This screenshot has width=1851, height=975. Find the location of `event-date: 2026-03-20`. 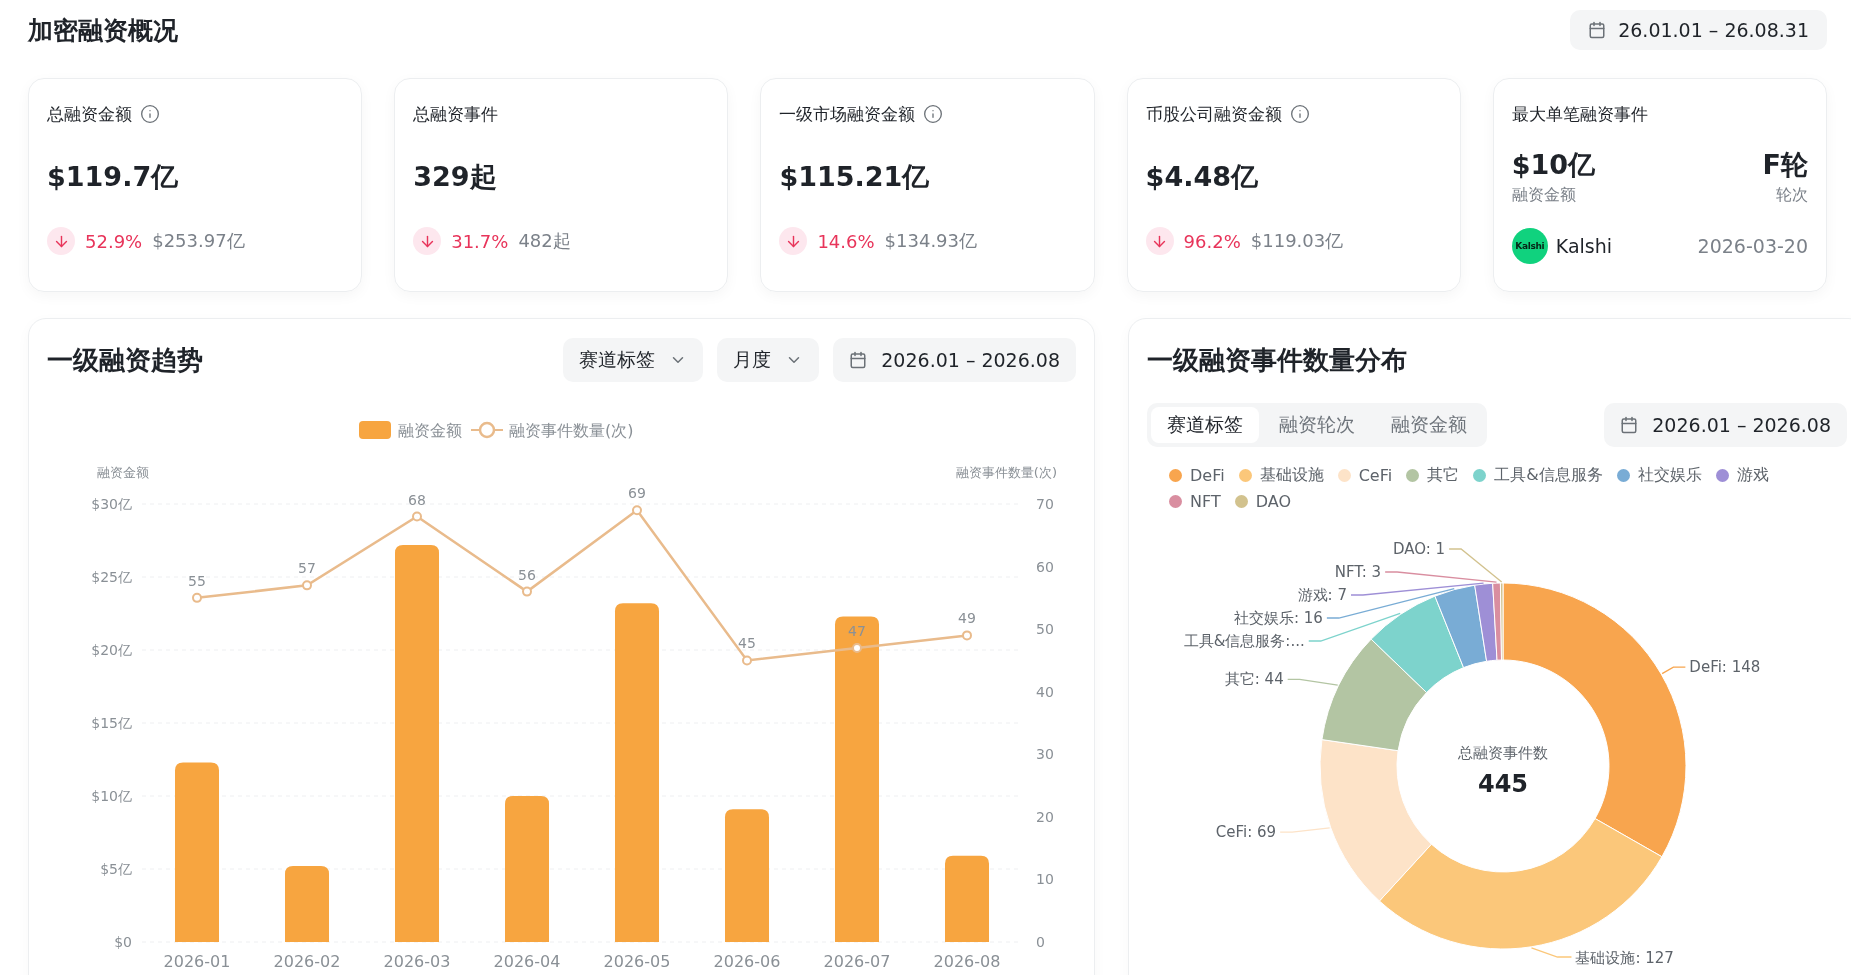

event-date: 2026-03-20 is located at coordinates (1752, 246).